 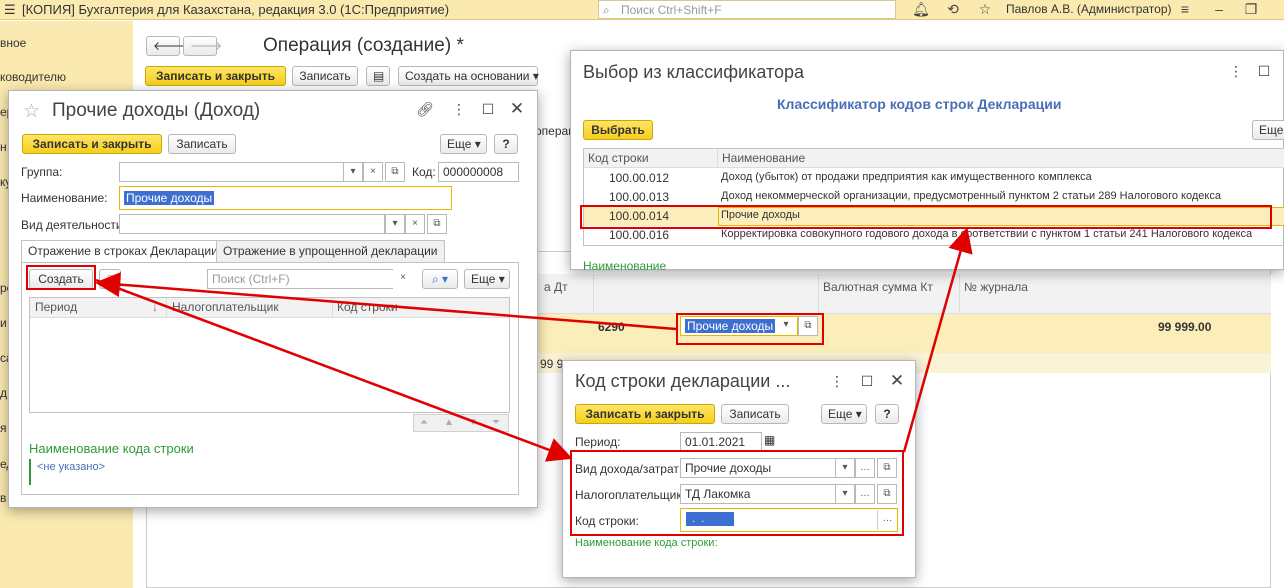 I want to click on arrow-create-to-code-dialog, so click(x=334, y=370).